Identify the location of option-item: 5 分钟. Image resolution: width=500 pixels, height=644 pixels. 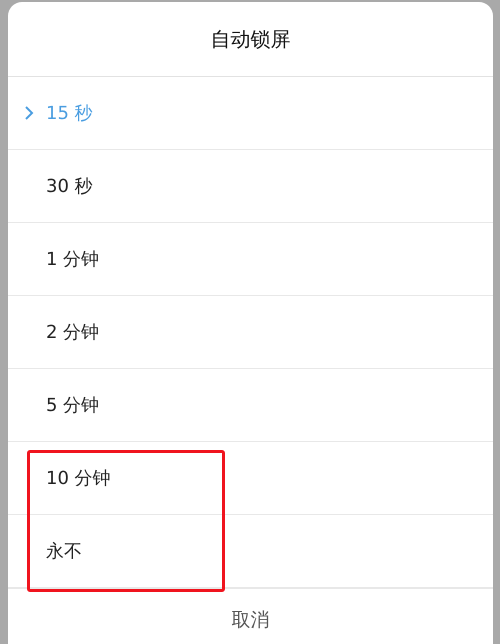
(250, 405).